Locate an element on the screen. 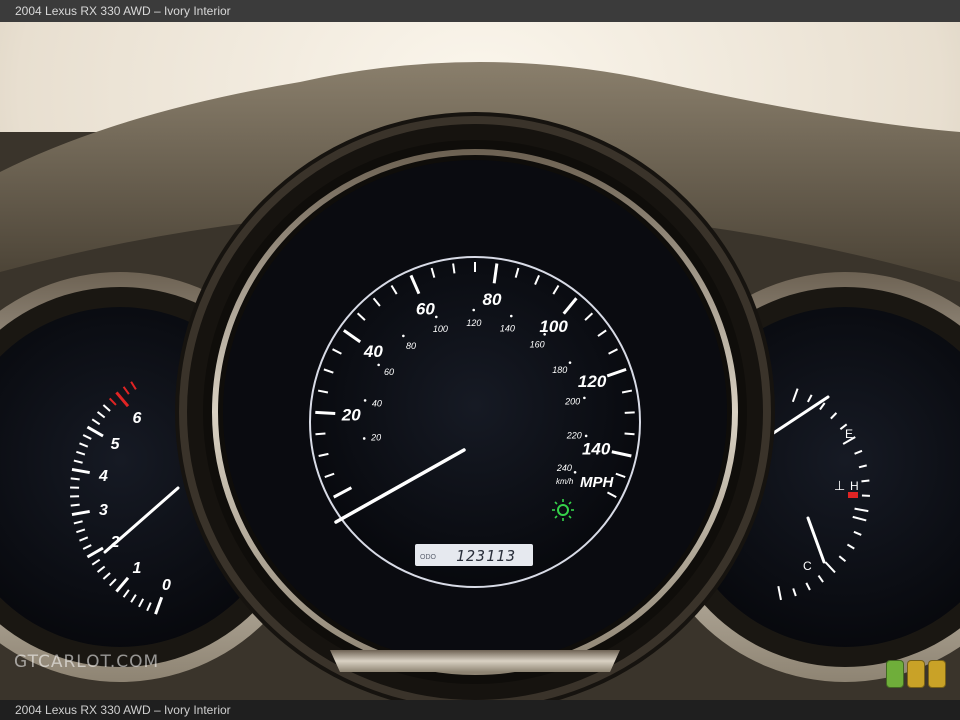 Image resolution: width=960 pixels, height=720 pixels. page-title: 2004 Lexus RX 330 AWD – Ivory Interior is located at coordinates (123, 11).